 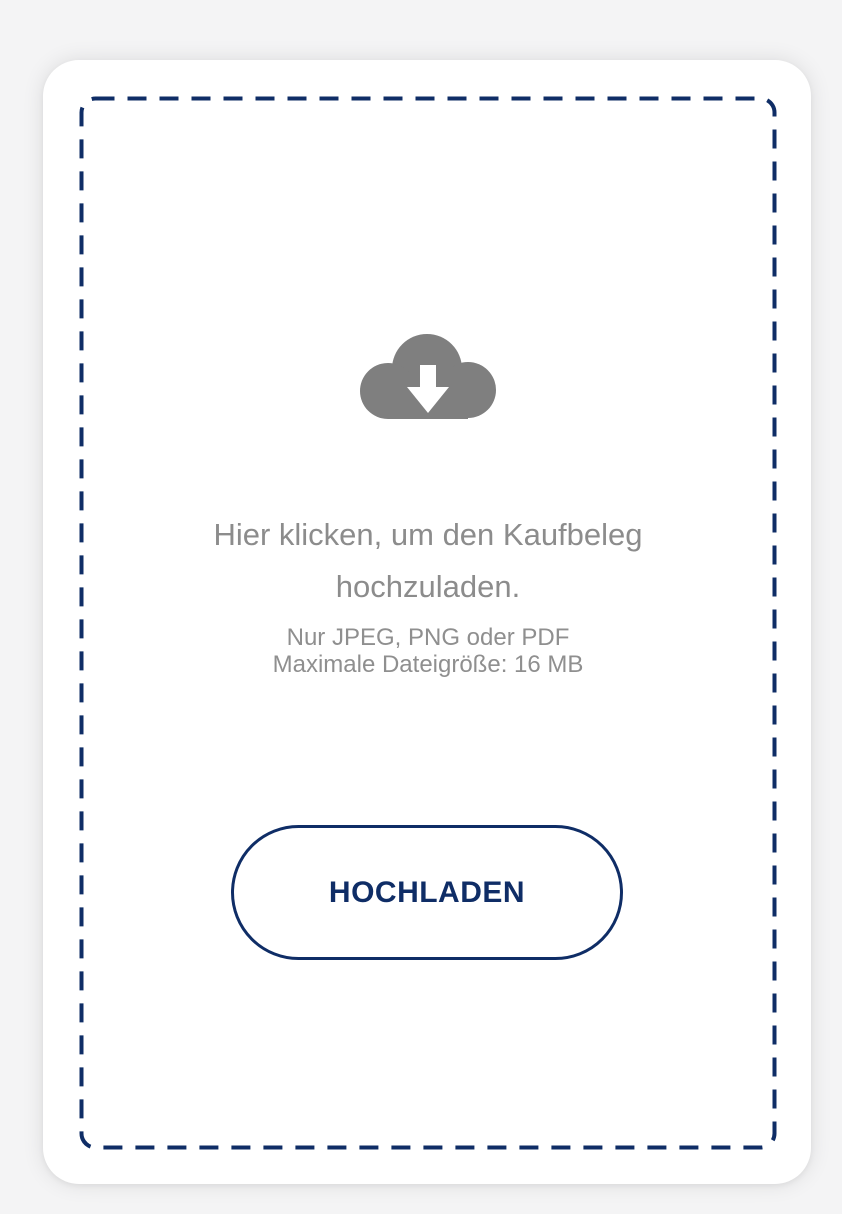 I want to click on file-format-hint: Nur JPEG, PNG oder PDF, so click(x=428, y=637).